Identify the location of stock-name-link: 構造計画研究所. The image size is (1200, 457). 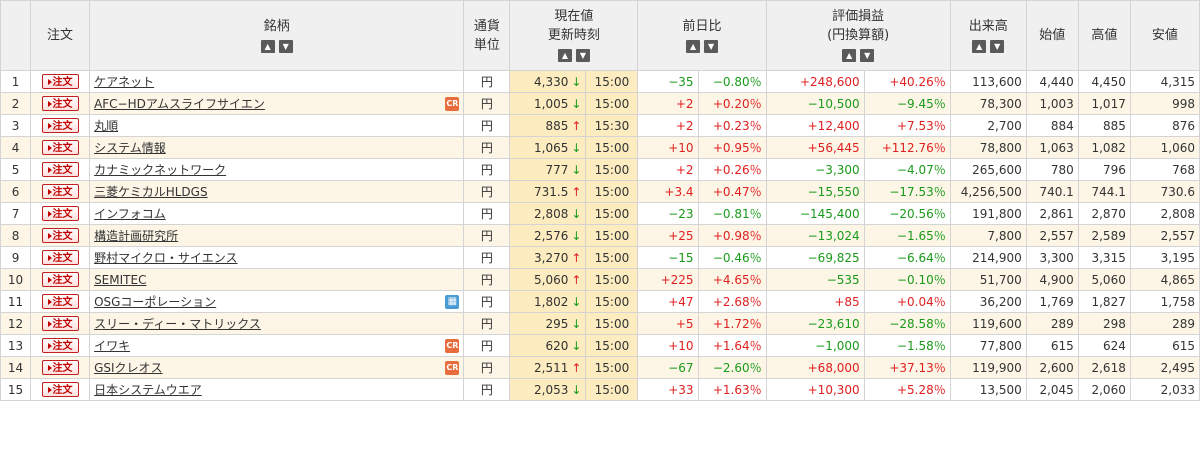
(136, 235).